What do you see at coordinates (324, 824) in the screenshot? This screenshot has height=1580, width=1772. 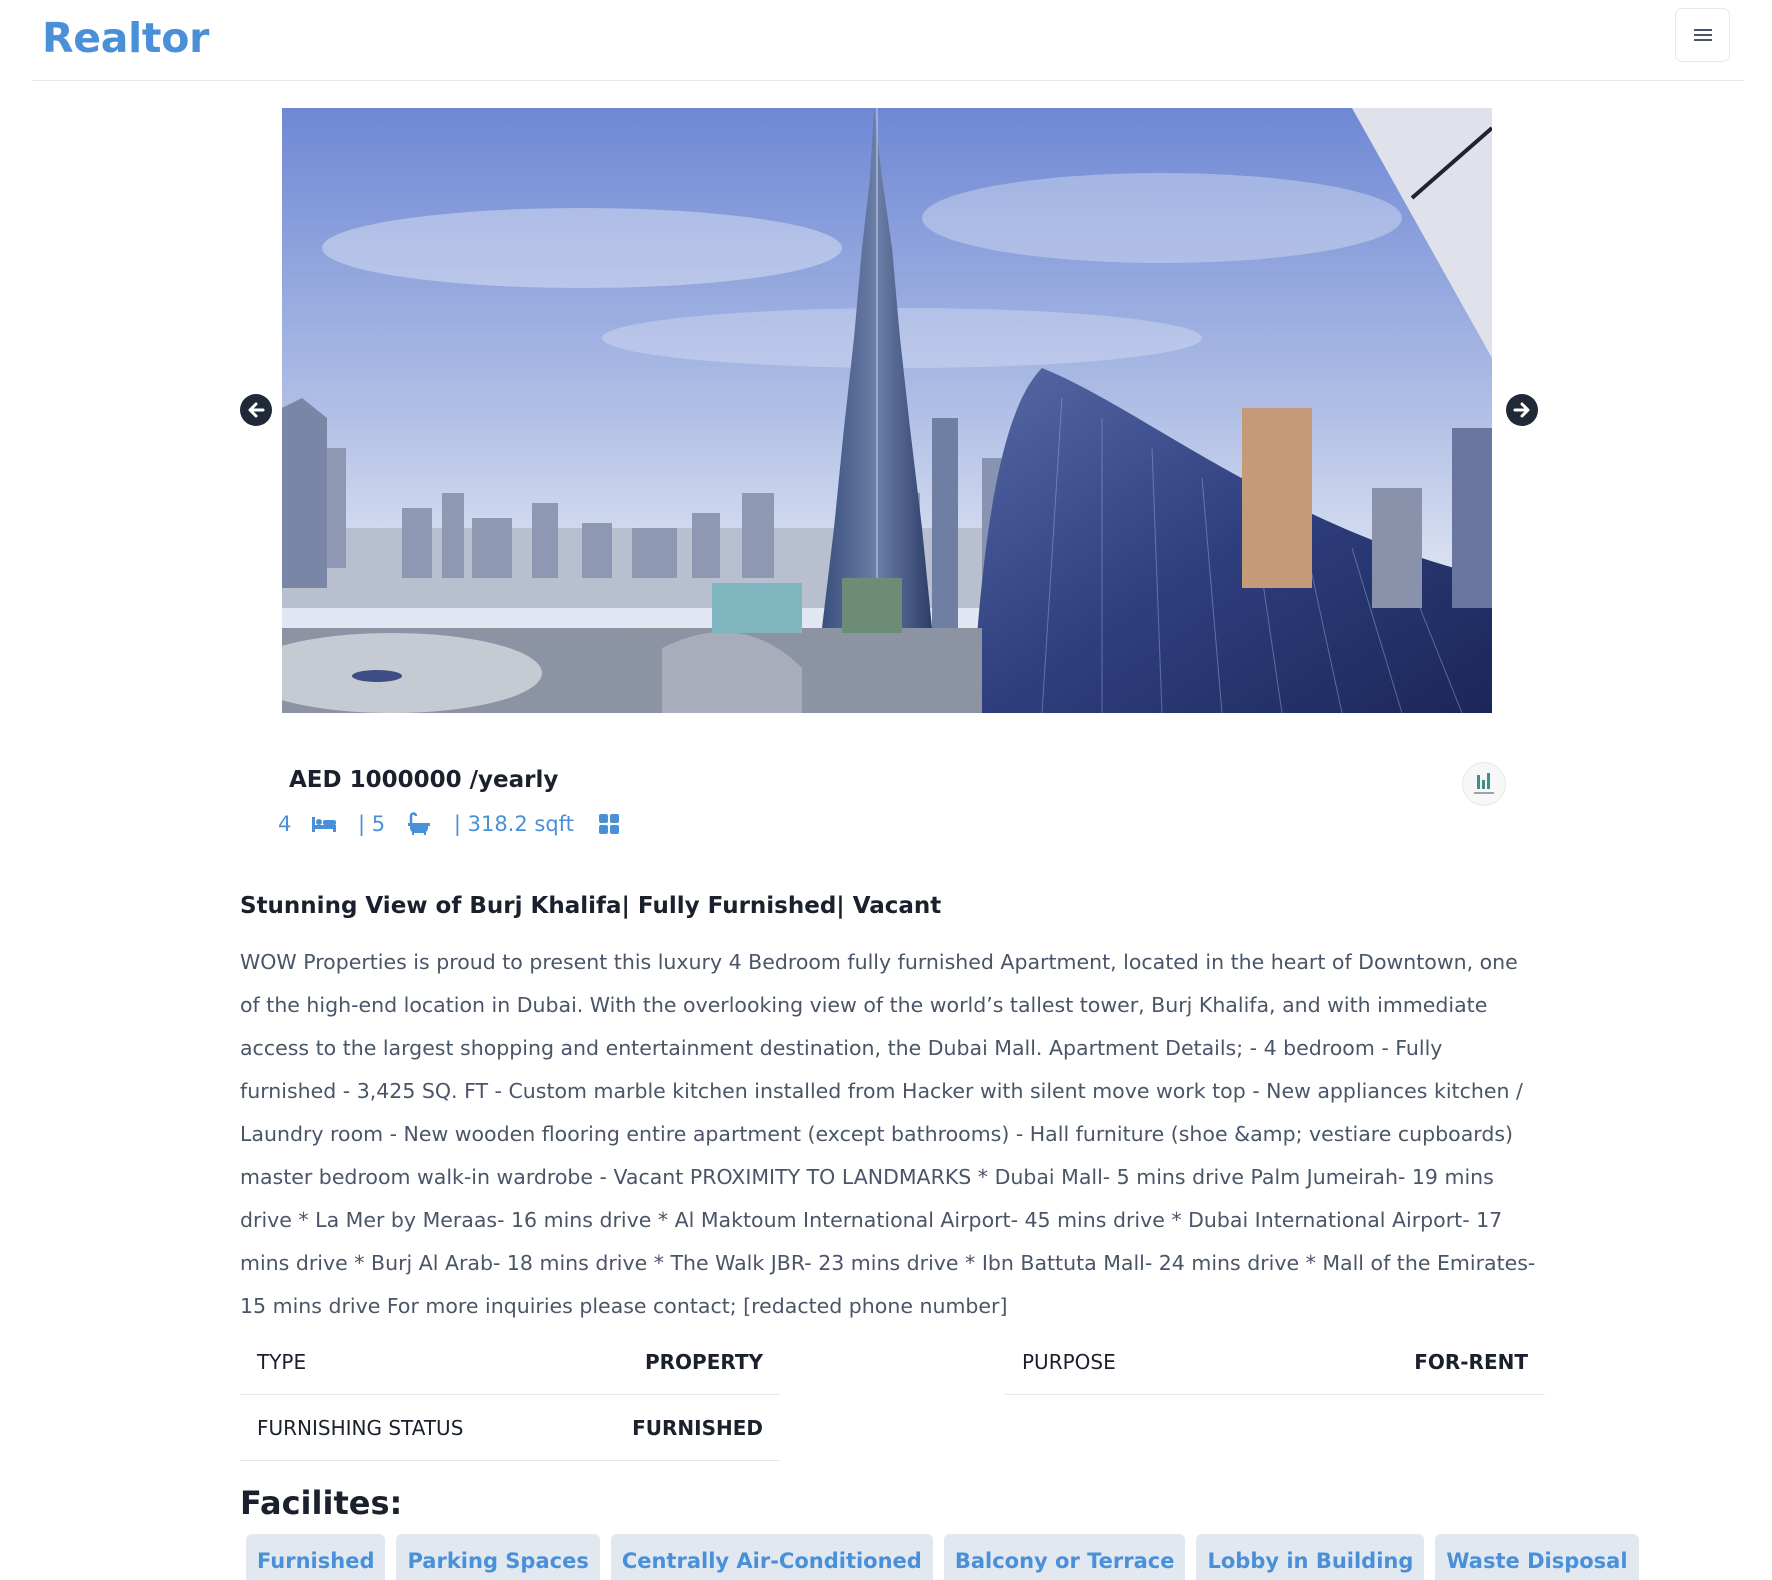 I see `bed-icon` at bounding box center [324, 824].